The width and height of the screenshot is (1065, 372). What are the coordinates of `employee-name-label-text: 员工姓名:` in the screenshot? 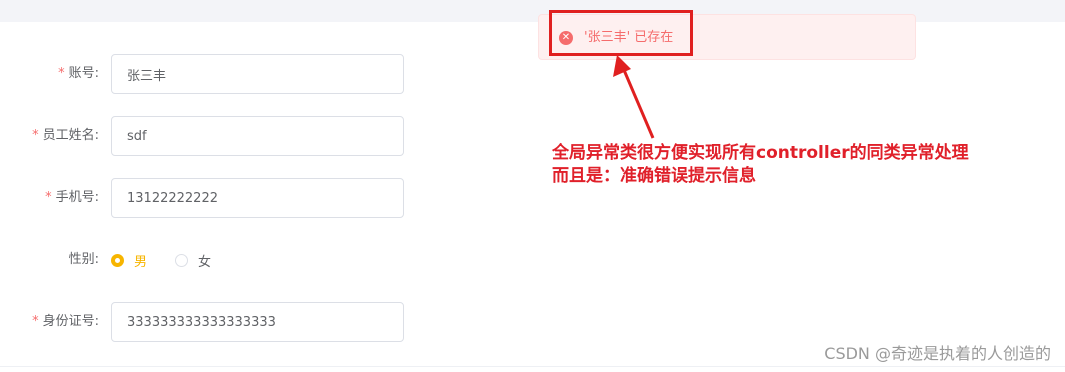 It's located at (70, 135).